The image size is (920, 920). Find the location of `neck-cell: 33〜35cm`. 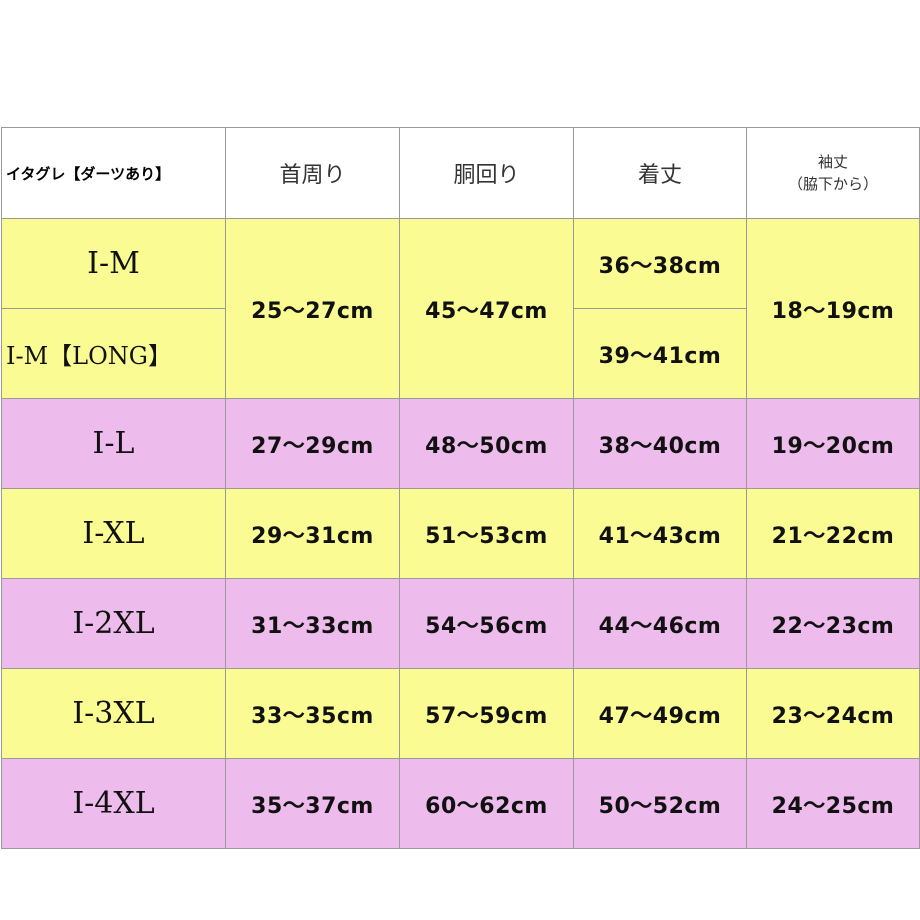

neck-cell: 33〜35cm is located at coordinates (312, 713).